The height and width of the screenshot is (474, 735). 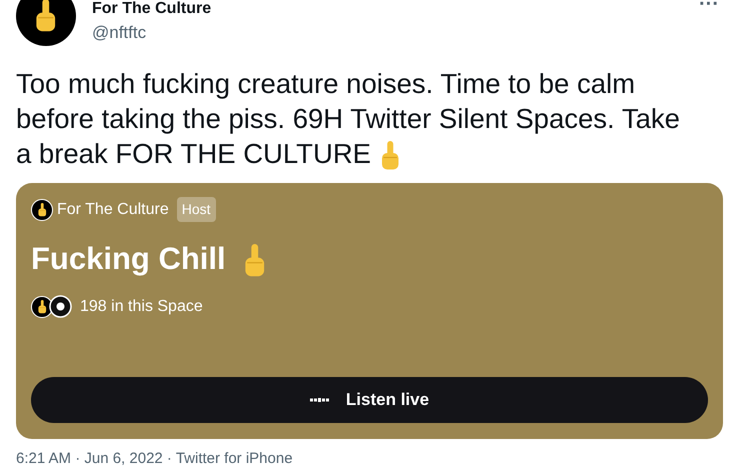 What do you see at coordinates (348, 119) in the screenshot?
I see `tweet-text-line: before taking the piss. 69H Twitter Silent Spaces. Take` at bounding box center [348, 119].